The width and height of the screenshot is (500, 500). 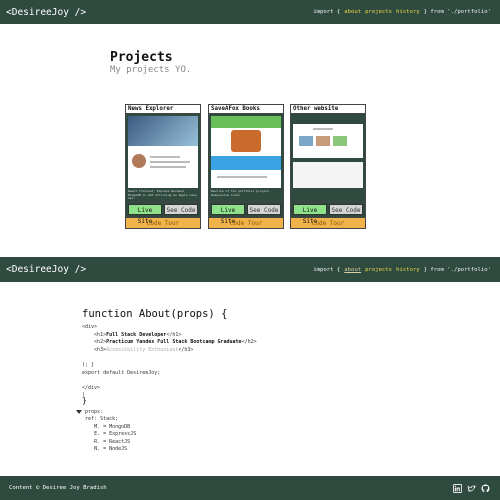 I want to click on footer: Content © Desiree Joy Bradish, so click(x=250, y=488).